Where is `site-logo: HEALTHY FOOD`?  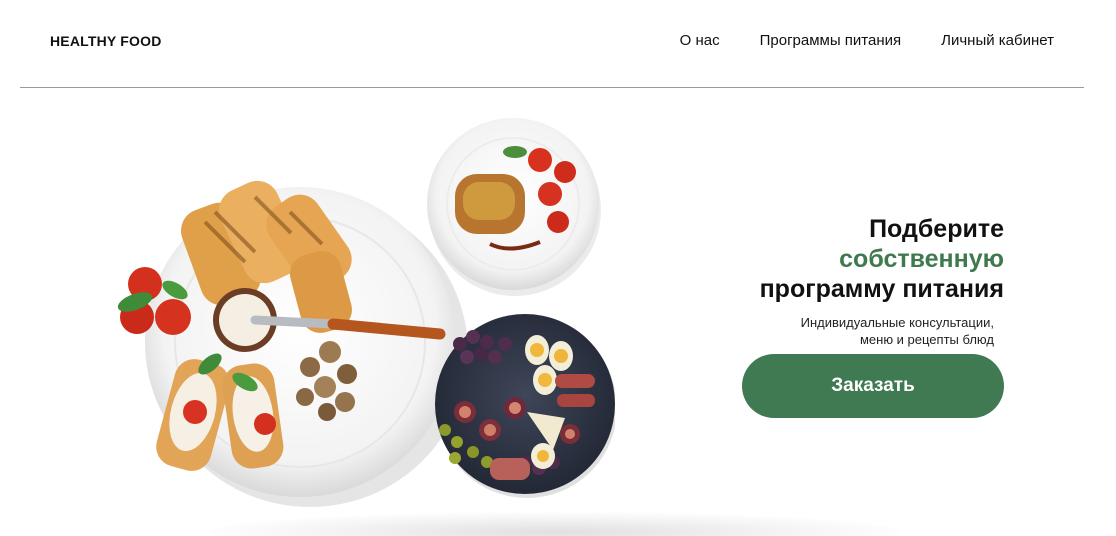 site-logo: HEALTHY FOOD is located at coordinates (106, 41).